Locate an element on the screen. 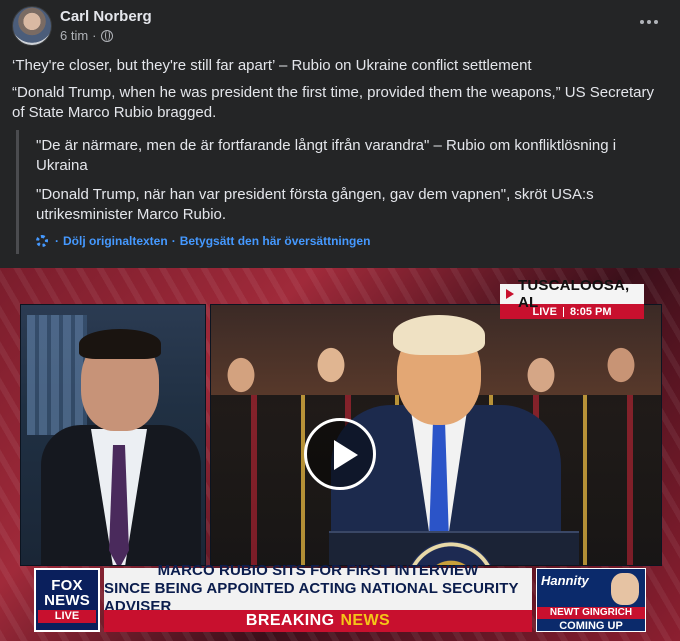  gear-icon is located at coordinates (42, 241).